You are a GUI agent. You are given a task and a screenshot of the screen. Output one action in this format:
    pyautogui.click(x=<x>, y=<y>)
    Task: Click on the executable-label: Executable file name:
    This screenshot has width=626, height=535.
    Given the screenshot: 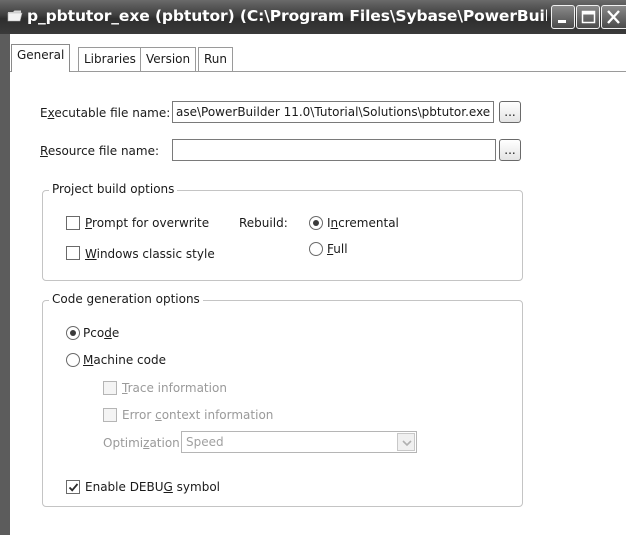 What is the action you would take?
    pyautogui.click(x=105, y=113)
    